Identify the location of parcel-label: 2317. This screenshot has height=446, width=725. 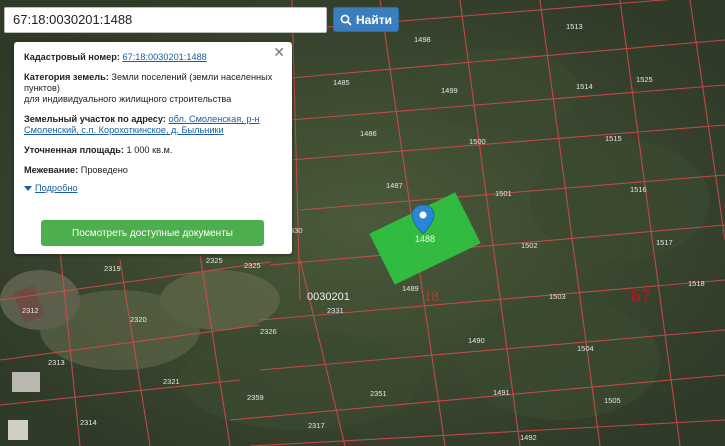
(316, 425).